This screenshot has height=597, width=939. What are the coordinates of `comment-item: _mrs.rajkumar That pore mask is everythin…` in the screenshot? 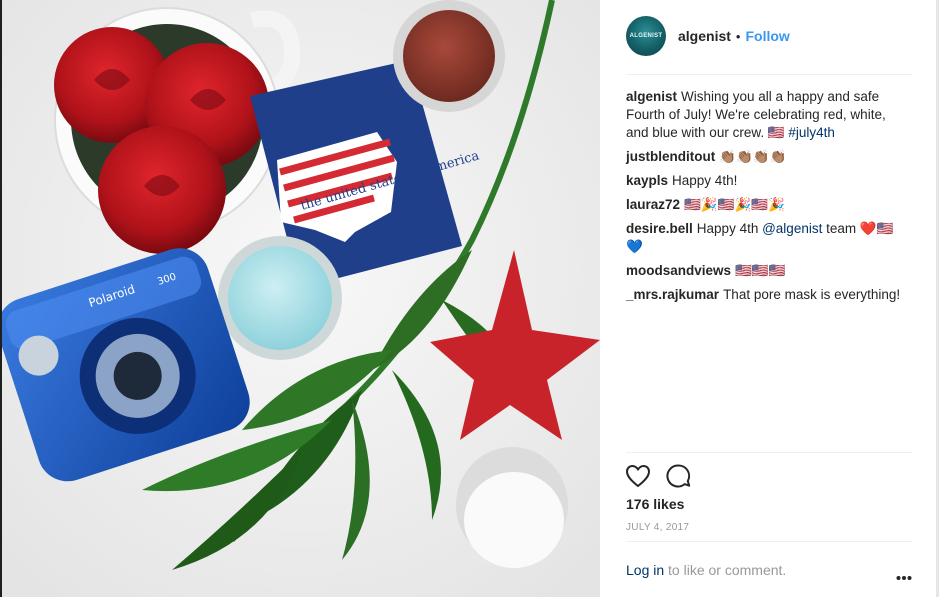 It's located at (768, 295).